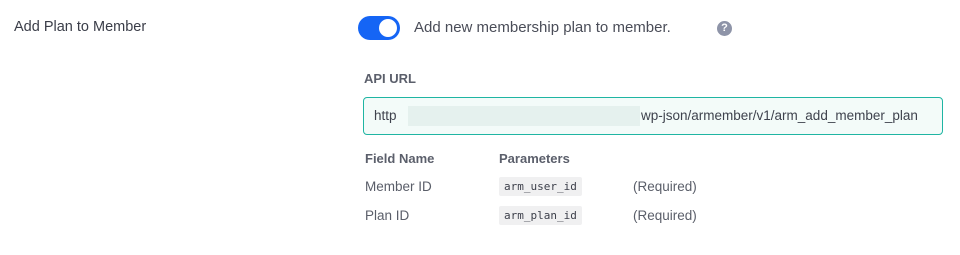 The width and height of the screenshot is (960, 255). I want to click on add-plan-toggle, so click(379, 28).